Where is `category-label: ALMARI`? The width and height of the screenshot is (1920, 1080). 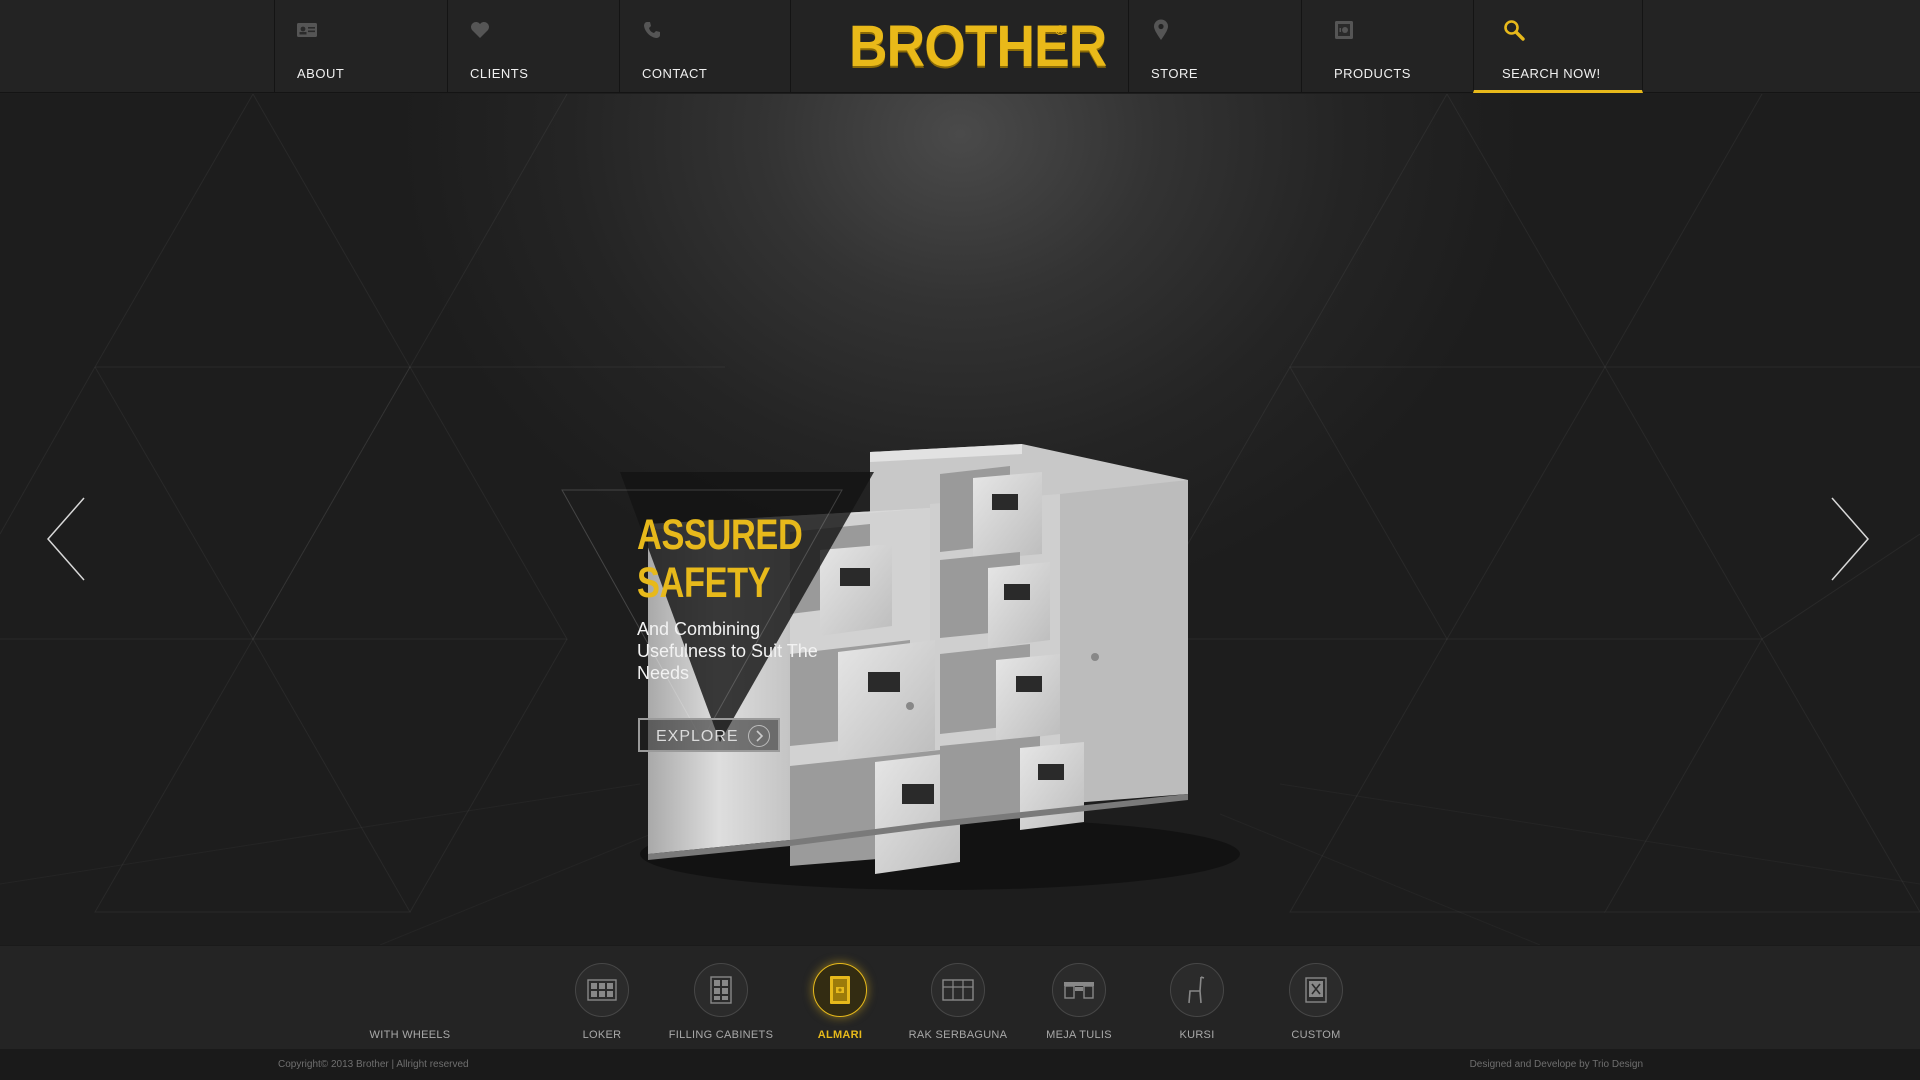 category-label: ALMARI is located at coordinates (840, 1035).